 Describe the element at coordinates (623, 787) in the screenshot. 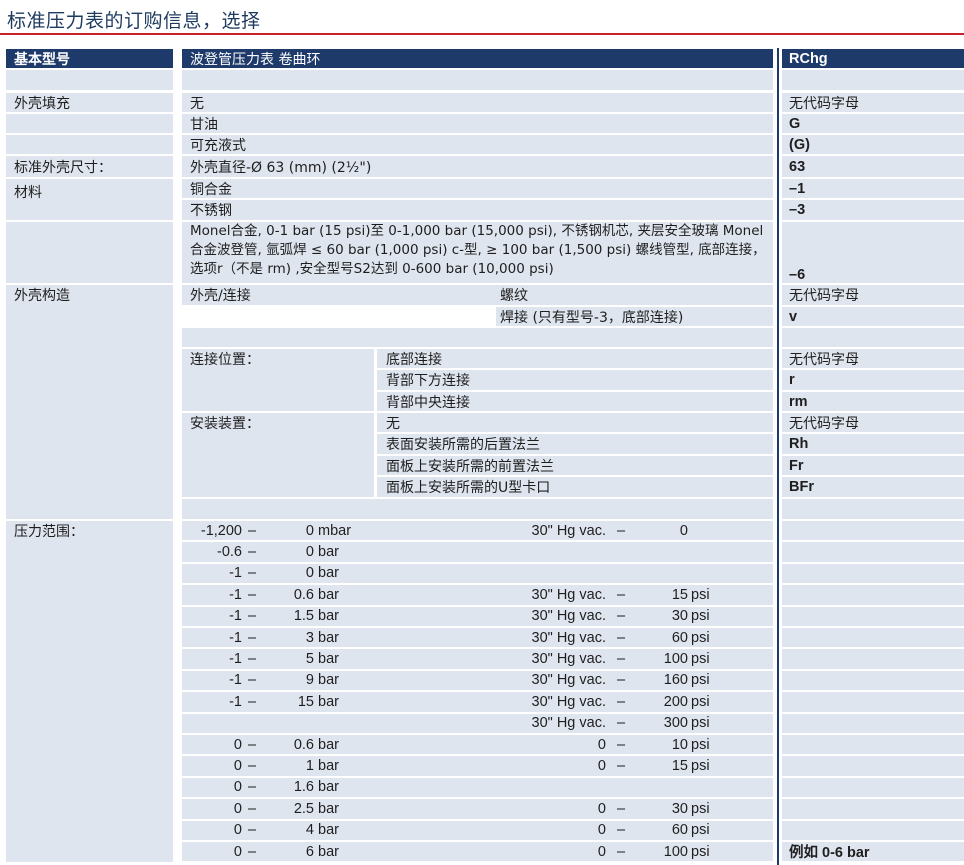

I see `range-hg-dash` at that location.